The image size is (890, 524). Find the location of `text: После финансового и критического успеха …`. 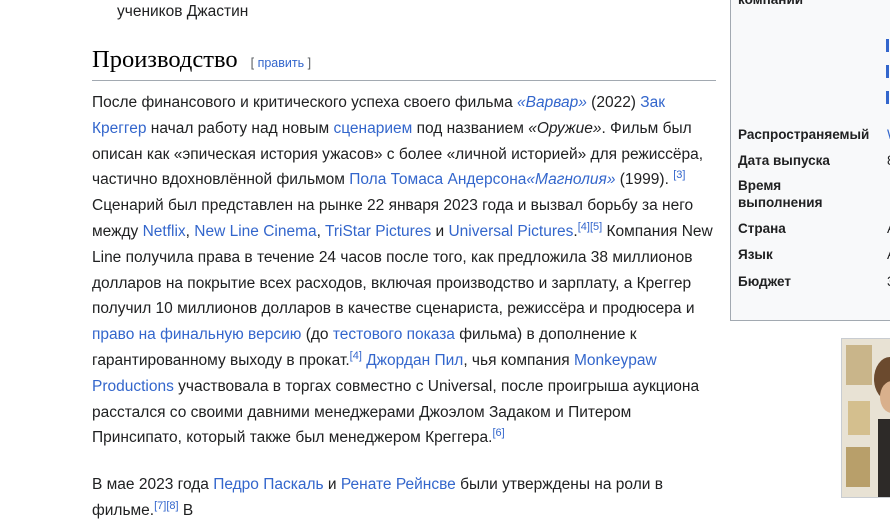

text: После финансового и критического успеха … is located at coordinates (305, 102).